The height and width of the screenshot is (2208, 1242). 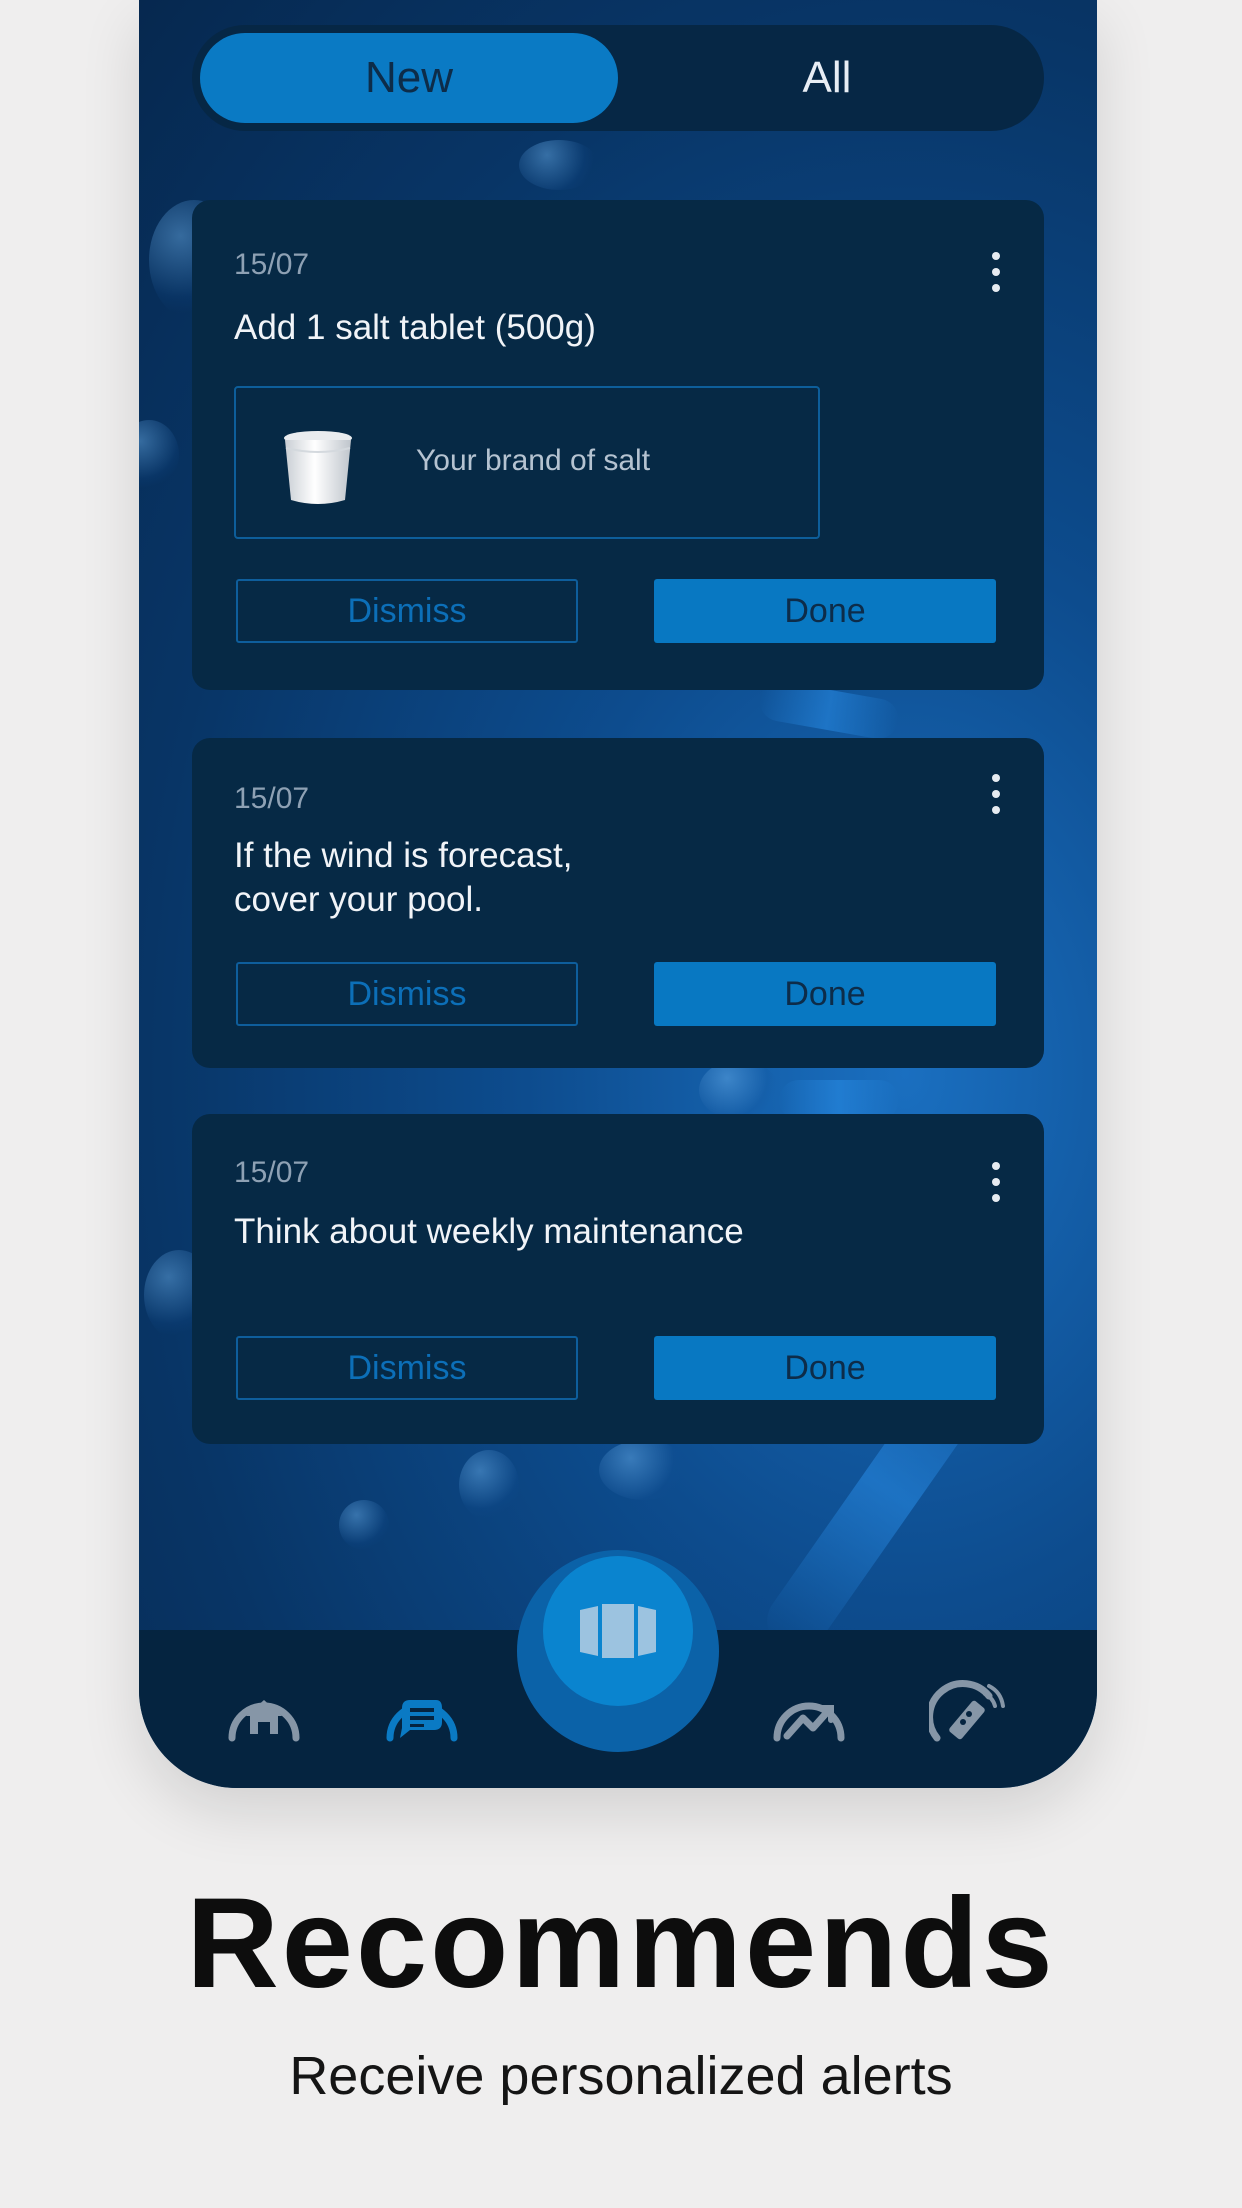 I want to click on tab-new: New, so click(x=409, y=78).